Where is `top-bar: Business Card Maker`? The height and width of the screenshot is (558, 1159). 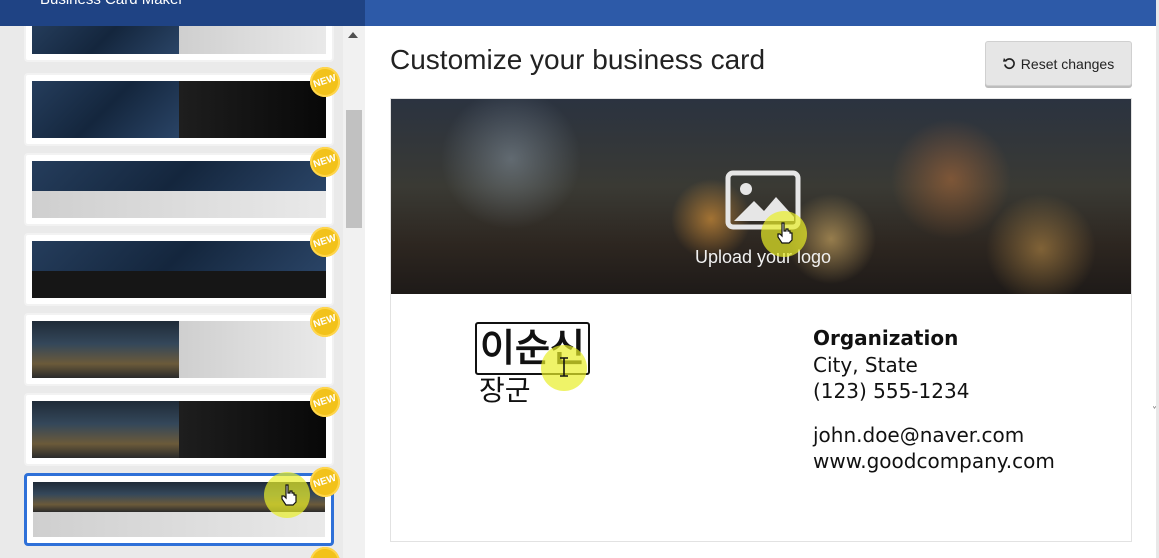 top-bar: Business Card Maker is located at coordinates (579, 13).